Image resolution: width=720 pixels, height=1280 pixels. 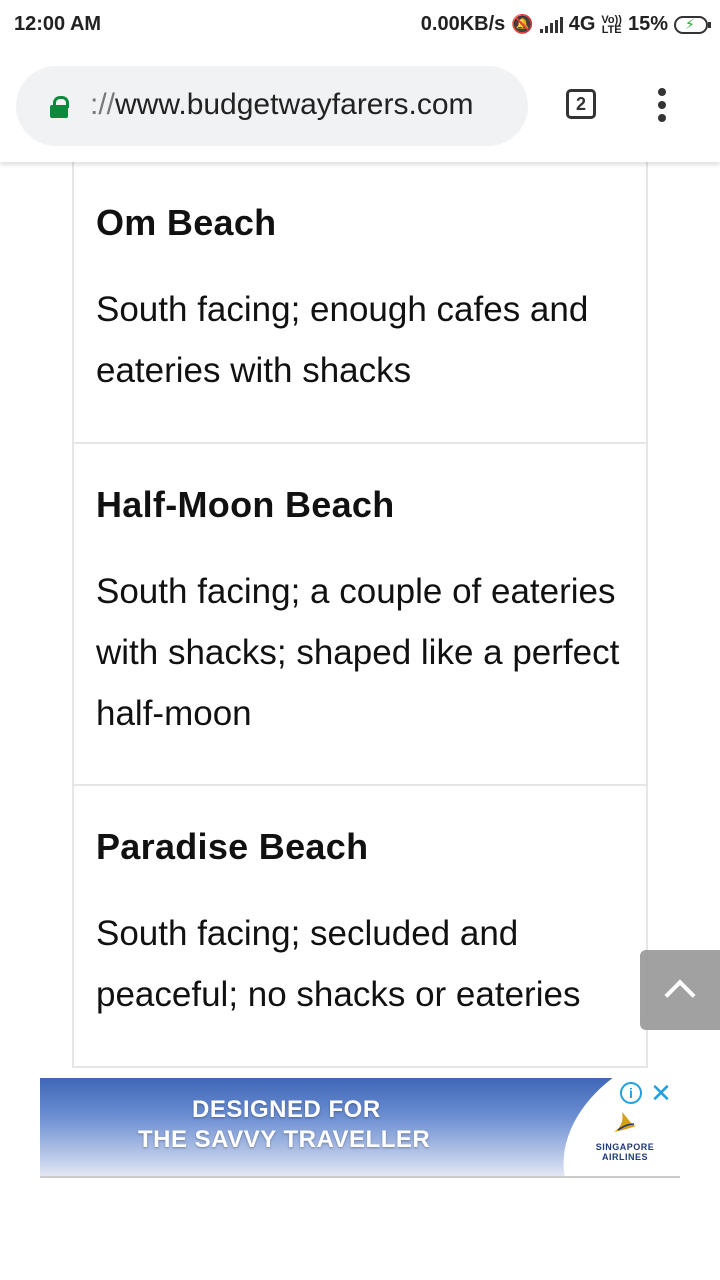 I want to click on url-host: www.budgetwayfarers.com, so click(x=294, y=104).